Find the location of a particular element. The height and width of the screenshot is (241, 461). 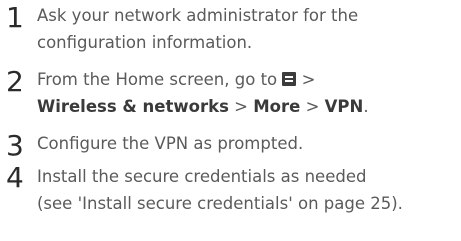

menu-icon is located at coordinates (289, 79).